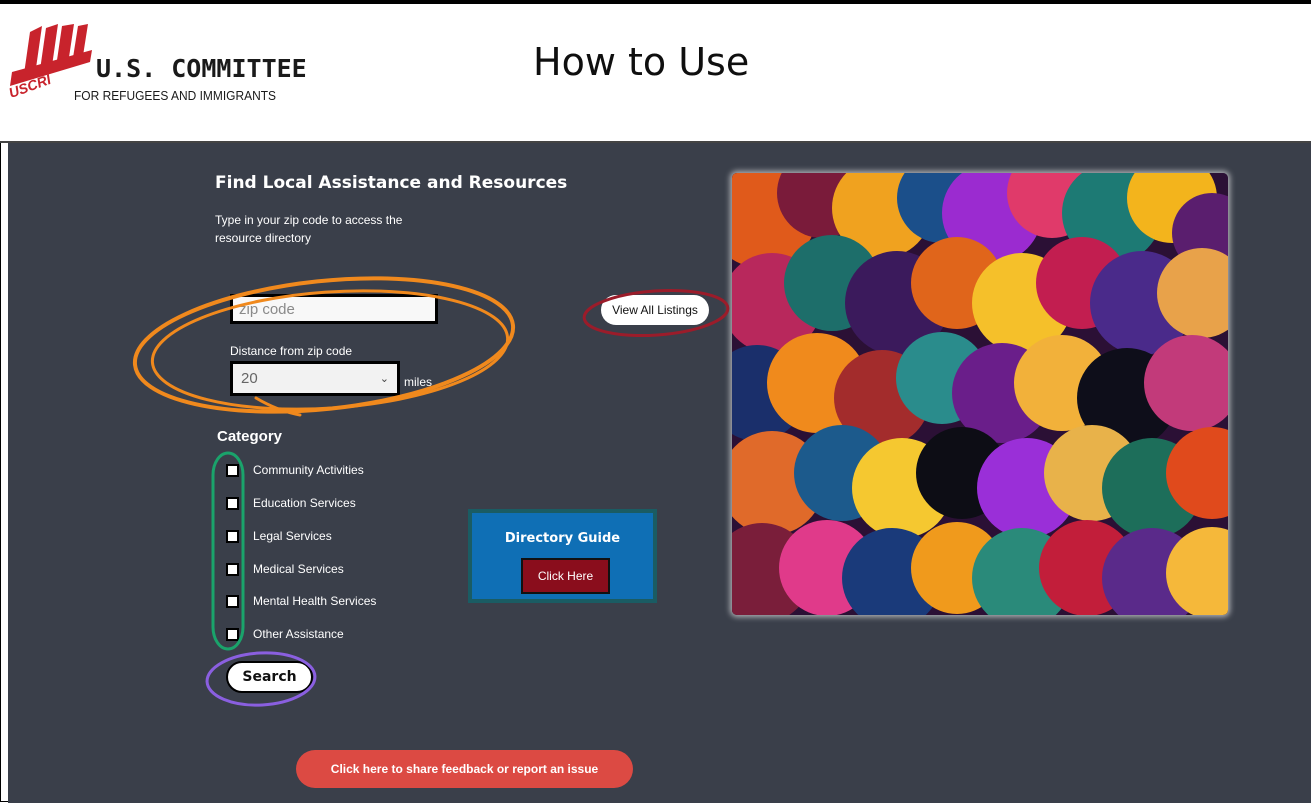 This screenshot has width=1311, height=803. What do you see at coordinates (418, 382) in the screenshot?
I see `miles-label: miles` at bounding box center [418, 382].